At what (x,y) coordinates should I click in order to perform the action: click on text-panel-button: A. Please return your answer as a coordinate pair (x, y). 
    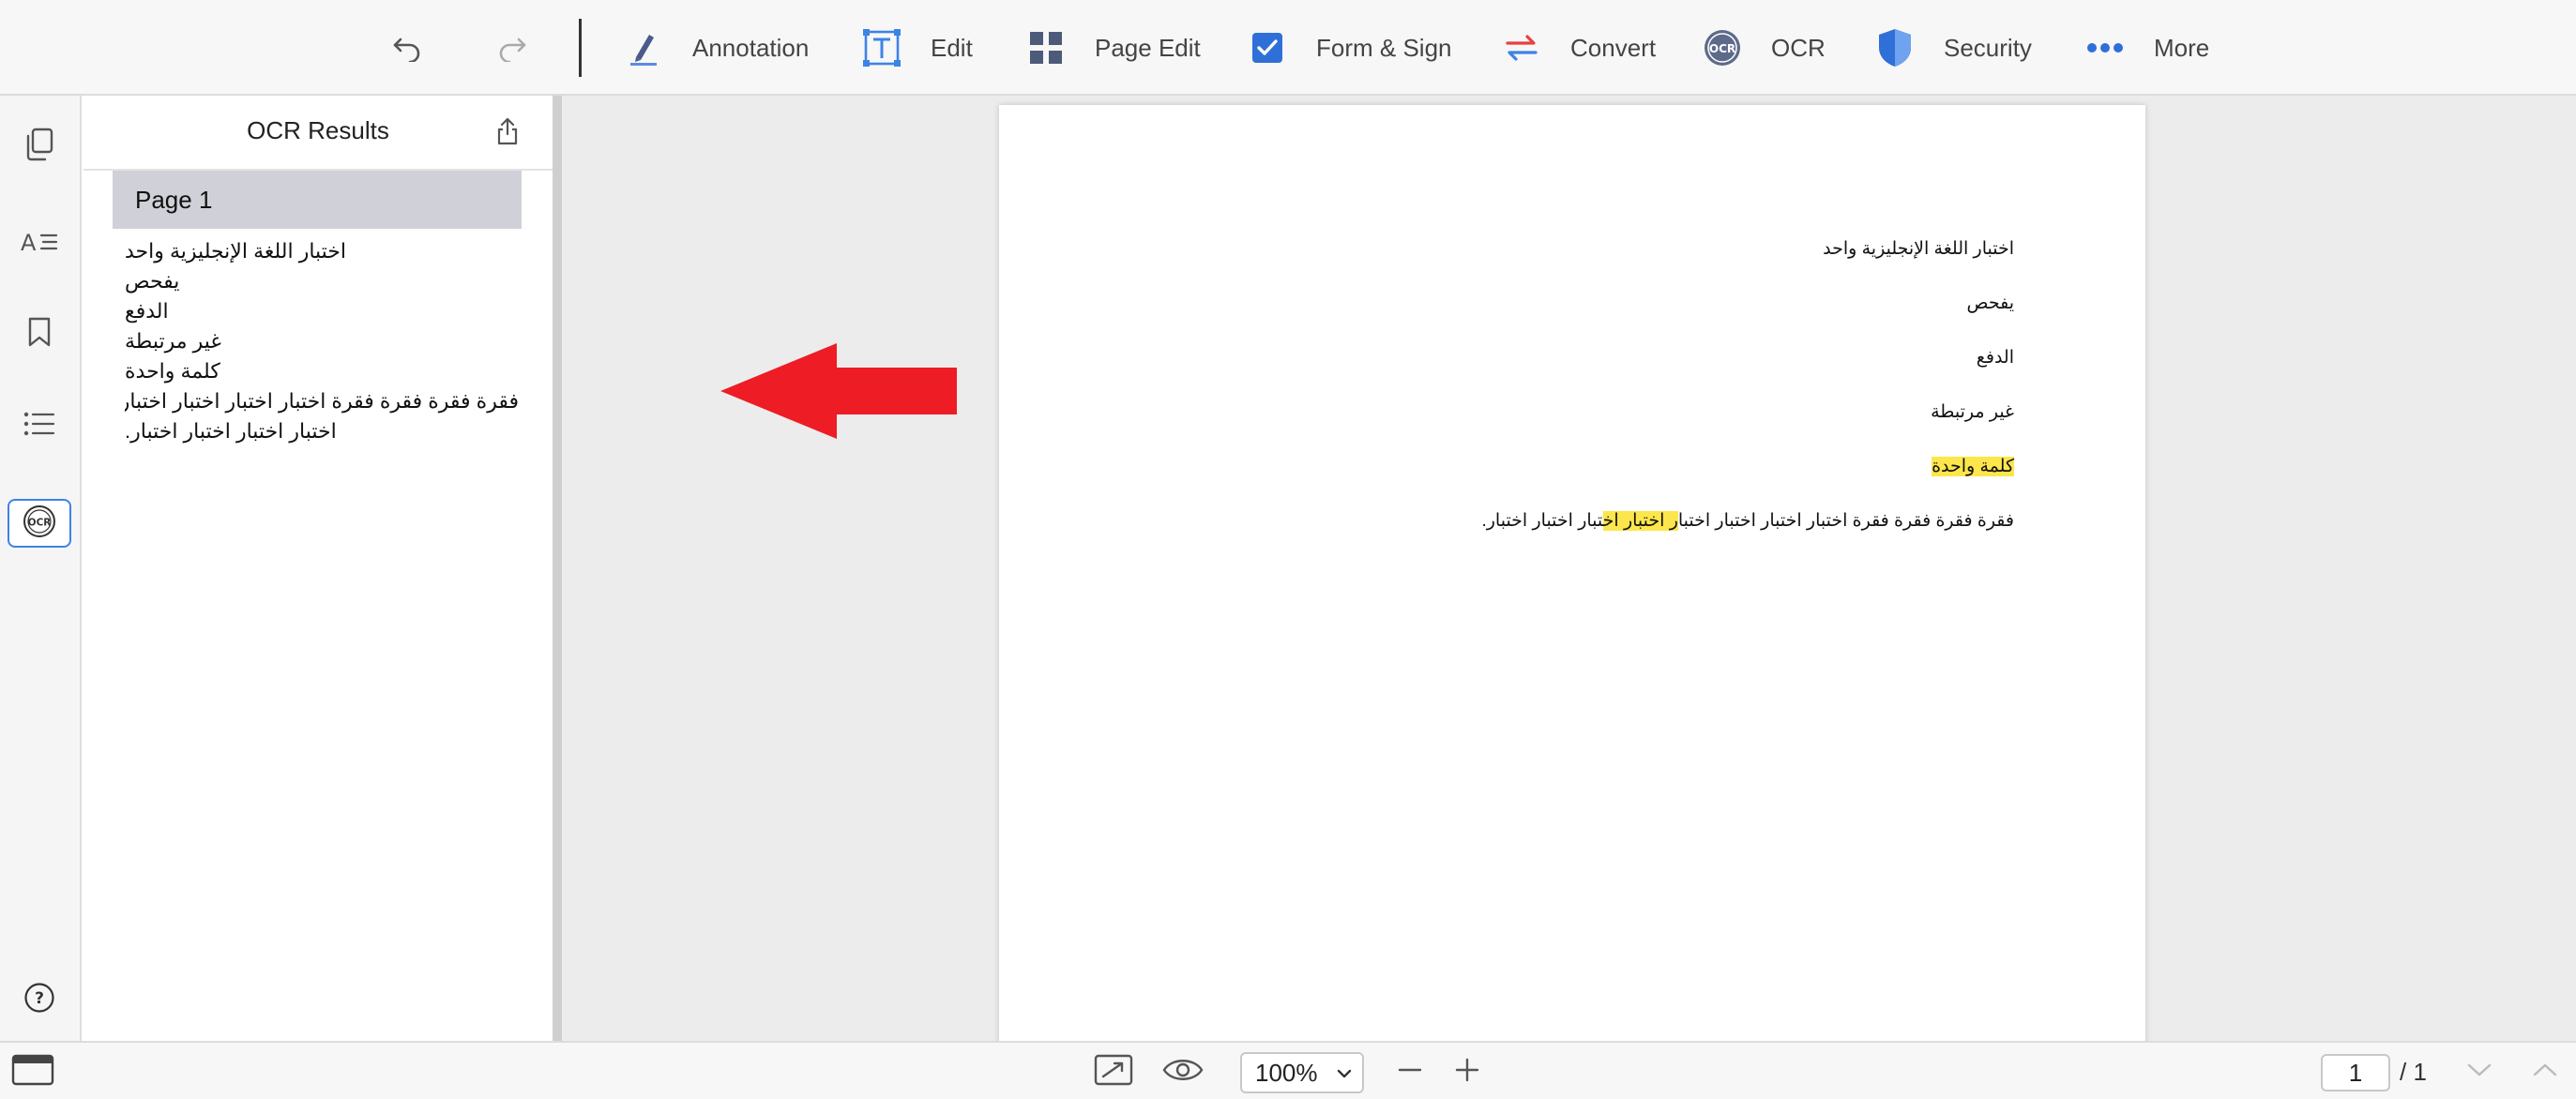
    Looking at the image, I should click on (39, 243).